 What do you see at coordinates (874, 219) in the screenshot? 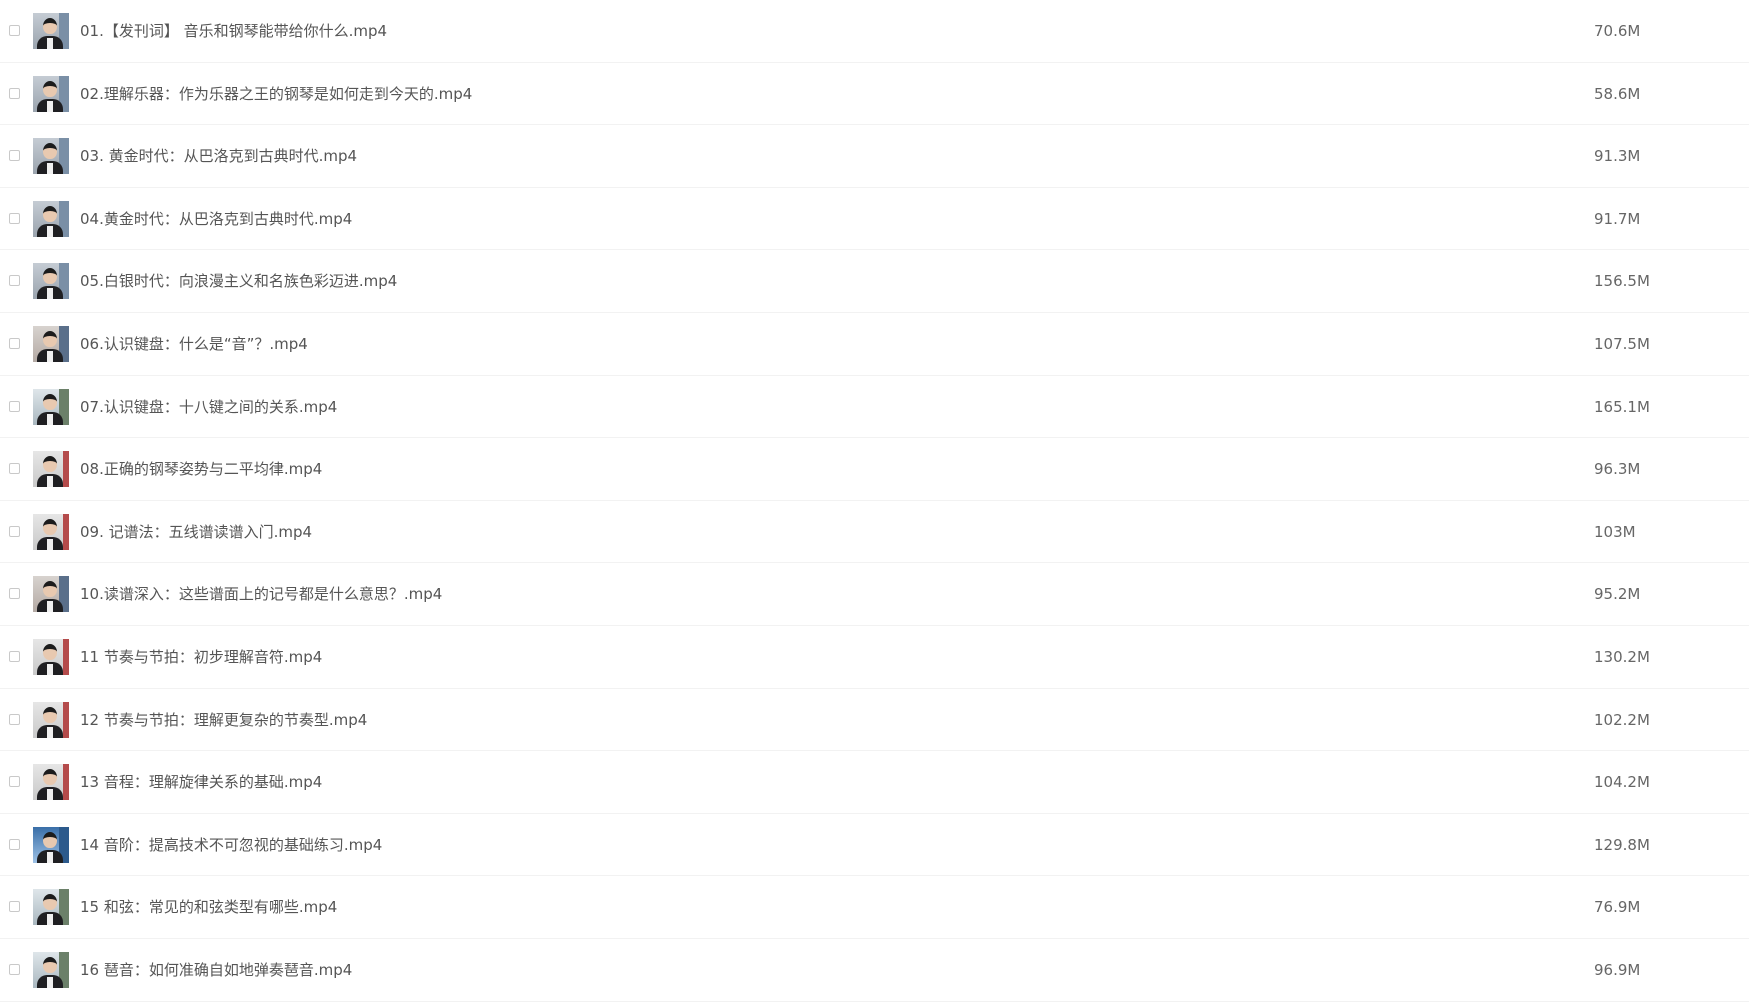
I see `list-item: 04.黄金时代：从巴洛克到古典时代.mp4 91.7M` at bounding box center [874, 219].